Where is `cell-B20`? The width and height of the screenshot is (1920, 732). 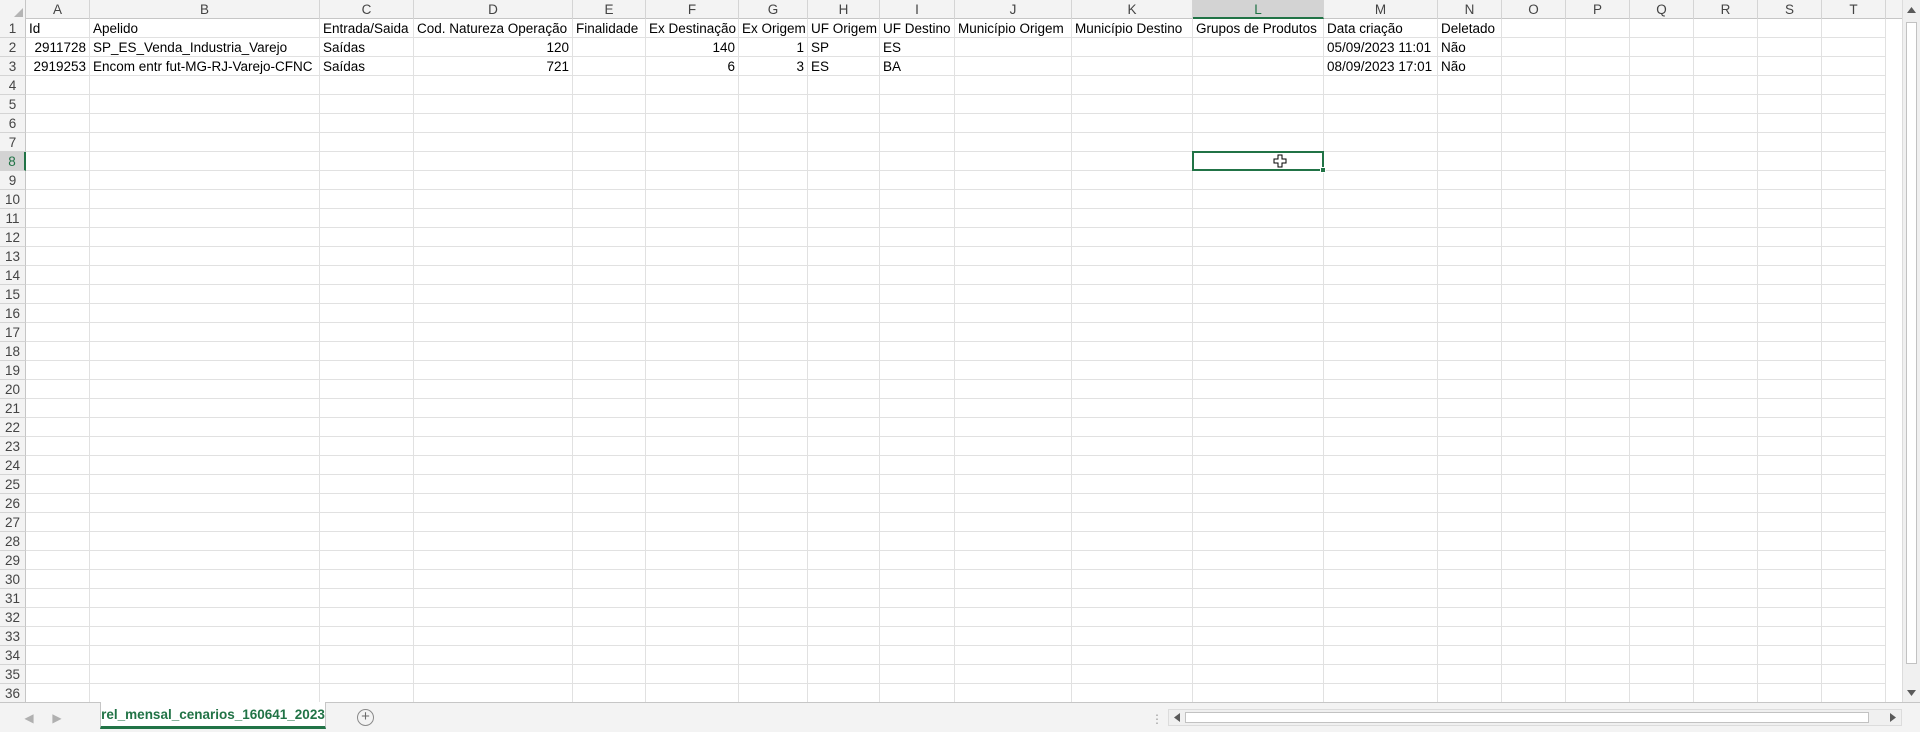 cell-B20 is located at coordinates (205, 389).